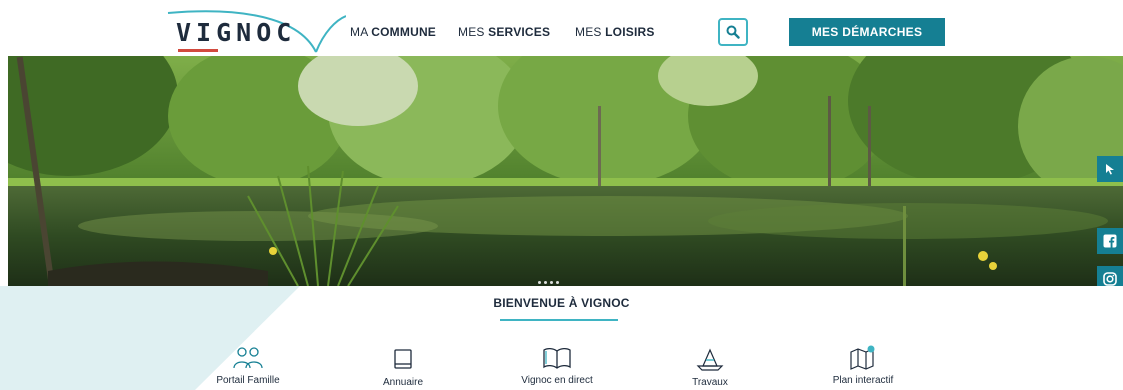 Image resolution: width=1123 pixels, height=390 pixels. Describe the element at coordinates (557, 358) in the screenshot. I see `open-book-icon` at that location.